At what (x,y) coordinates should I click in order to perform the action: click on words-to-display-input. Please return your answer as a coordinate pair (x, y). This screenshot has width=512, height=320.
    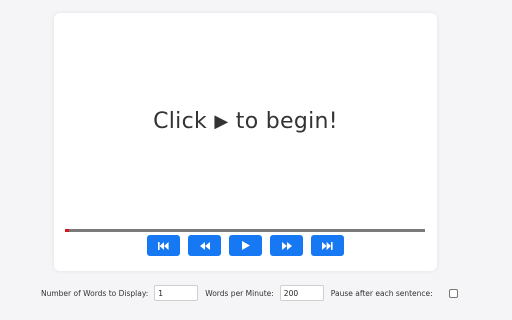
    Looking at the image, I should click on (176, 293).